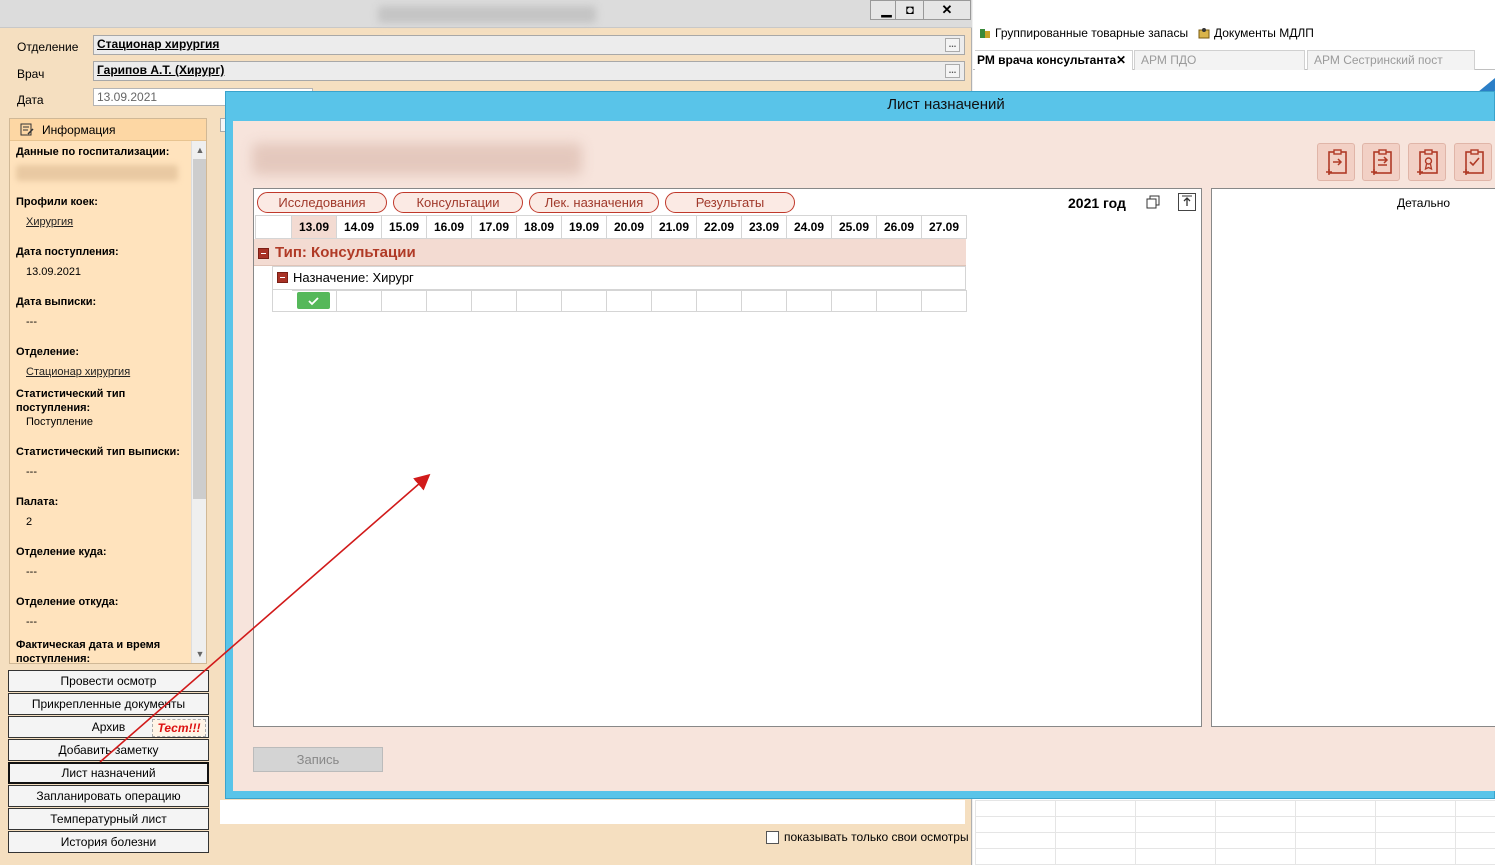 This screenshot has width=1495, height=865. I want to click on info-scrollbar: ▲ ▼, so click(198, 402).